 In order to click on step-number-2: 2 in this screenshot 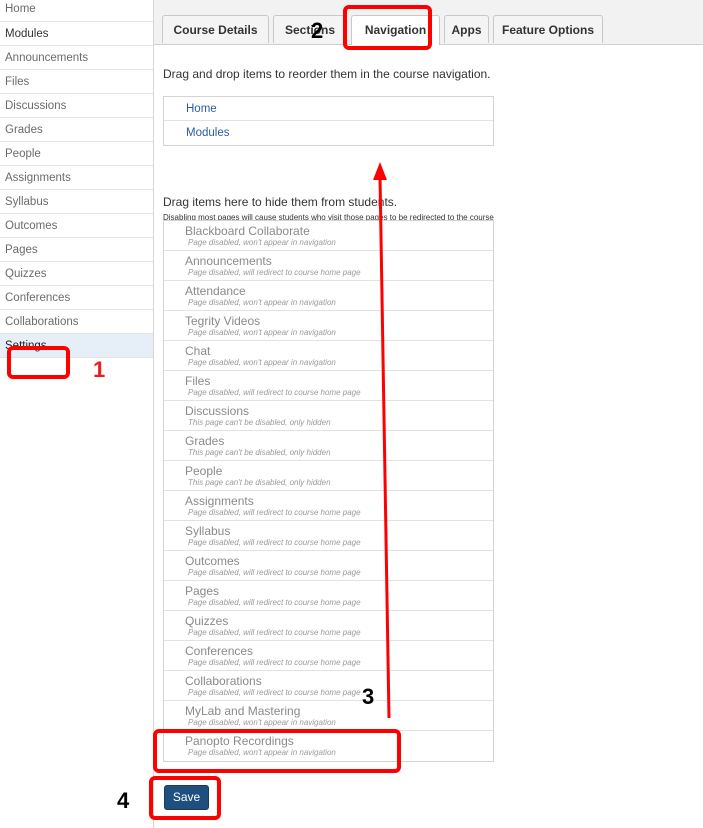, I will do `click(317, 30)`.